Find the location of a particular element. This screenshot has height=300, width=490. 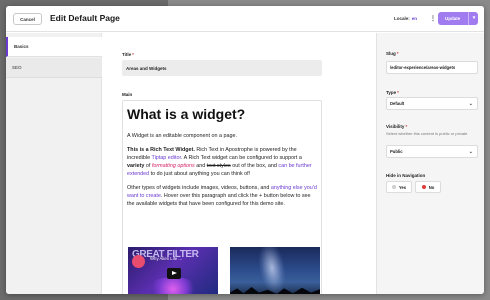

radio-no: No is located at coordinates (428, 187).